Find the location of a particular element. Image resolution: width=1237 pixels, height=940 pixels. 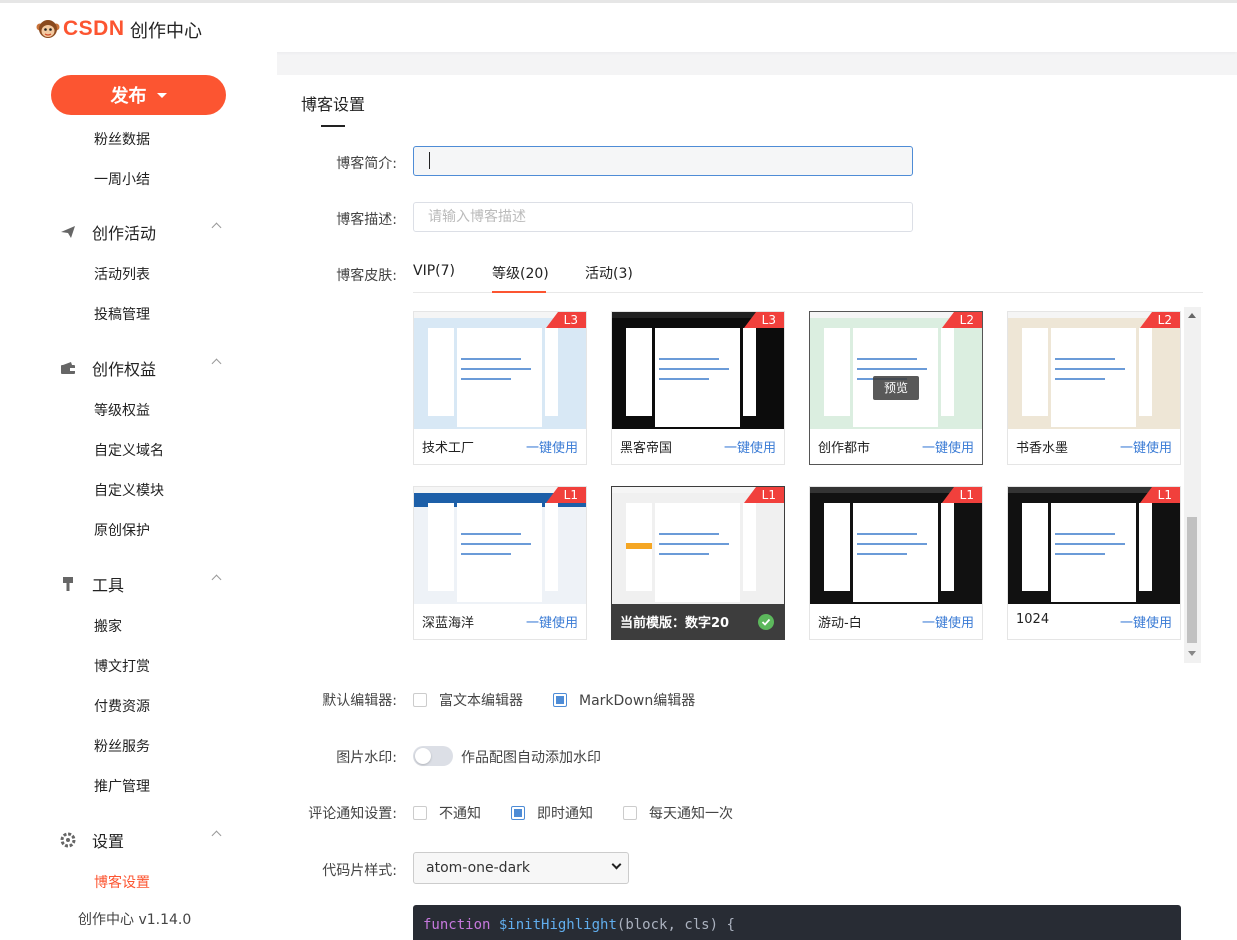

code-keyword: function is located at coordinates (457, 925).